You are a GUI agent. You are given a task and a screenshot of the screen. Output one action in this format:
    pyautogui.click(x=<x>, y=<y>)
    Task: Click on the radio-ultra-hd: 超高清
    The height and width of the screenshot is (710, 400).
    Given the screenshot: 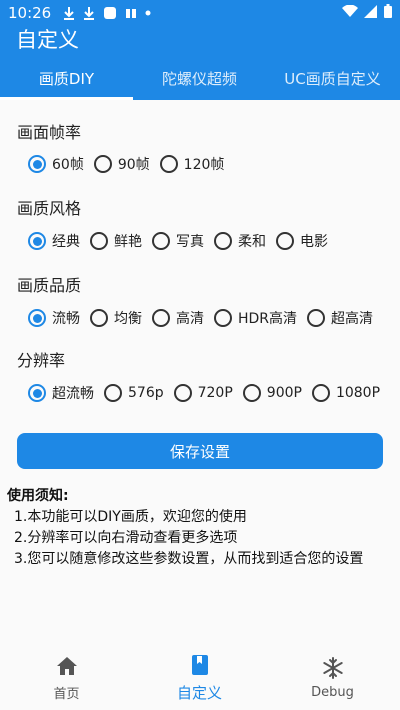 What is the action you would take?
    pyautogui.click(x=340, y=318)
    